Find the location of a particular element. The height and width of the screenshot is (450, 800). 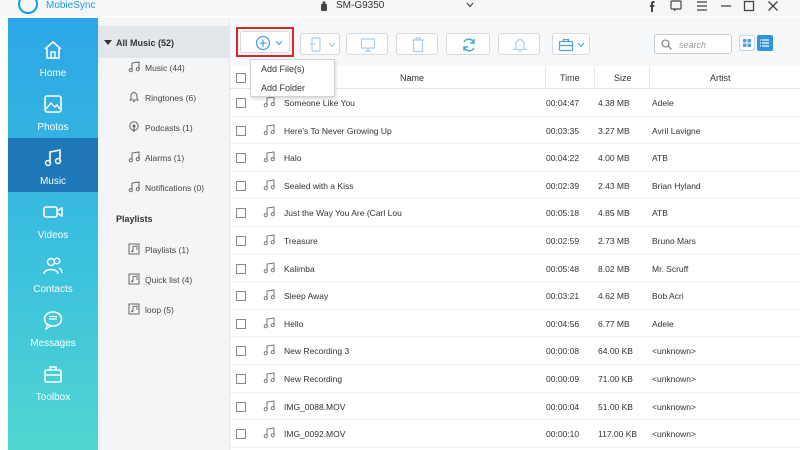

facebook-icon is located at coordinates (652, 6).